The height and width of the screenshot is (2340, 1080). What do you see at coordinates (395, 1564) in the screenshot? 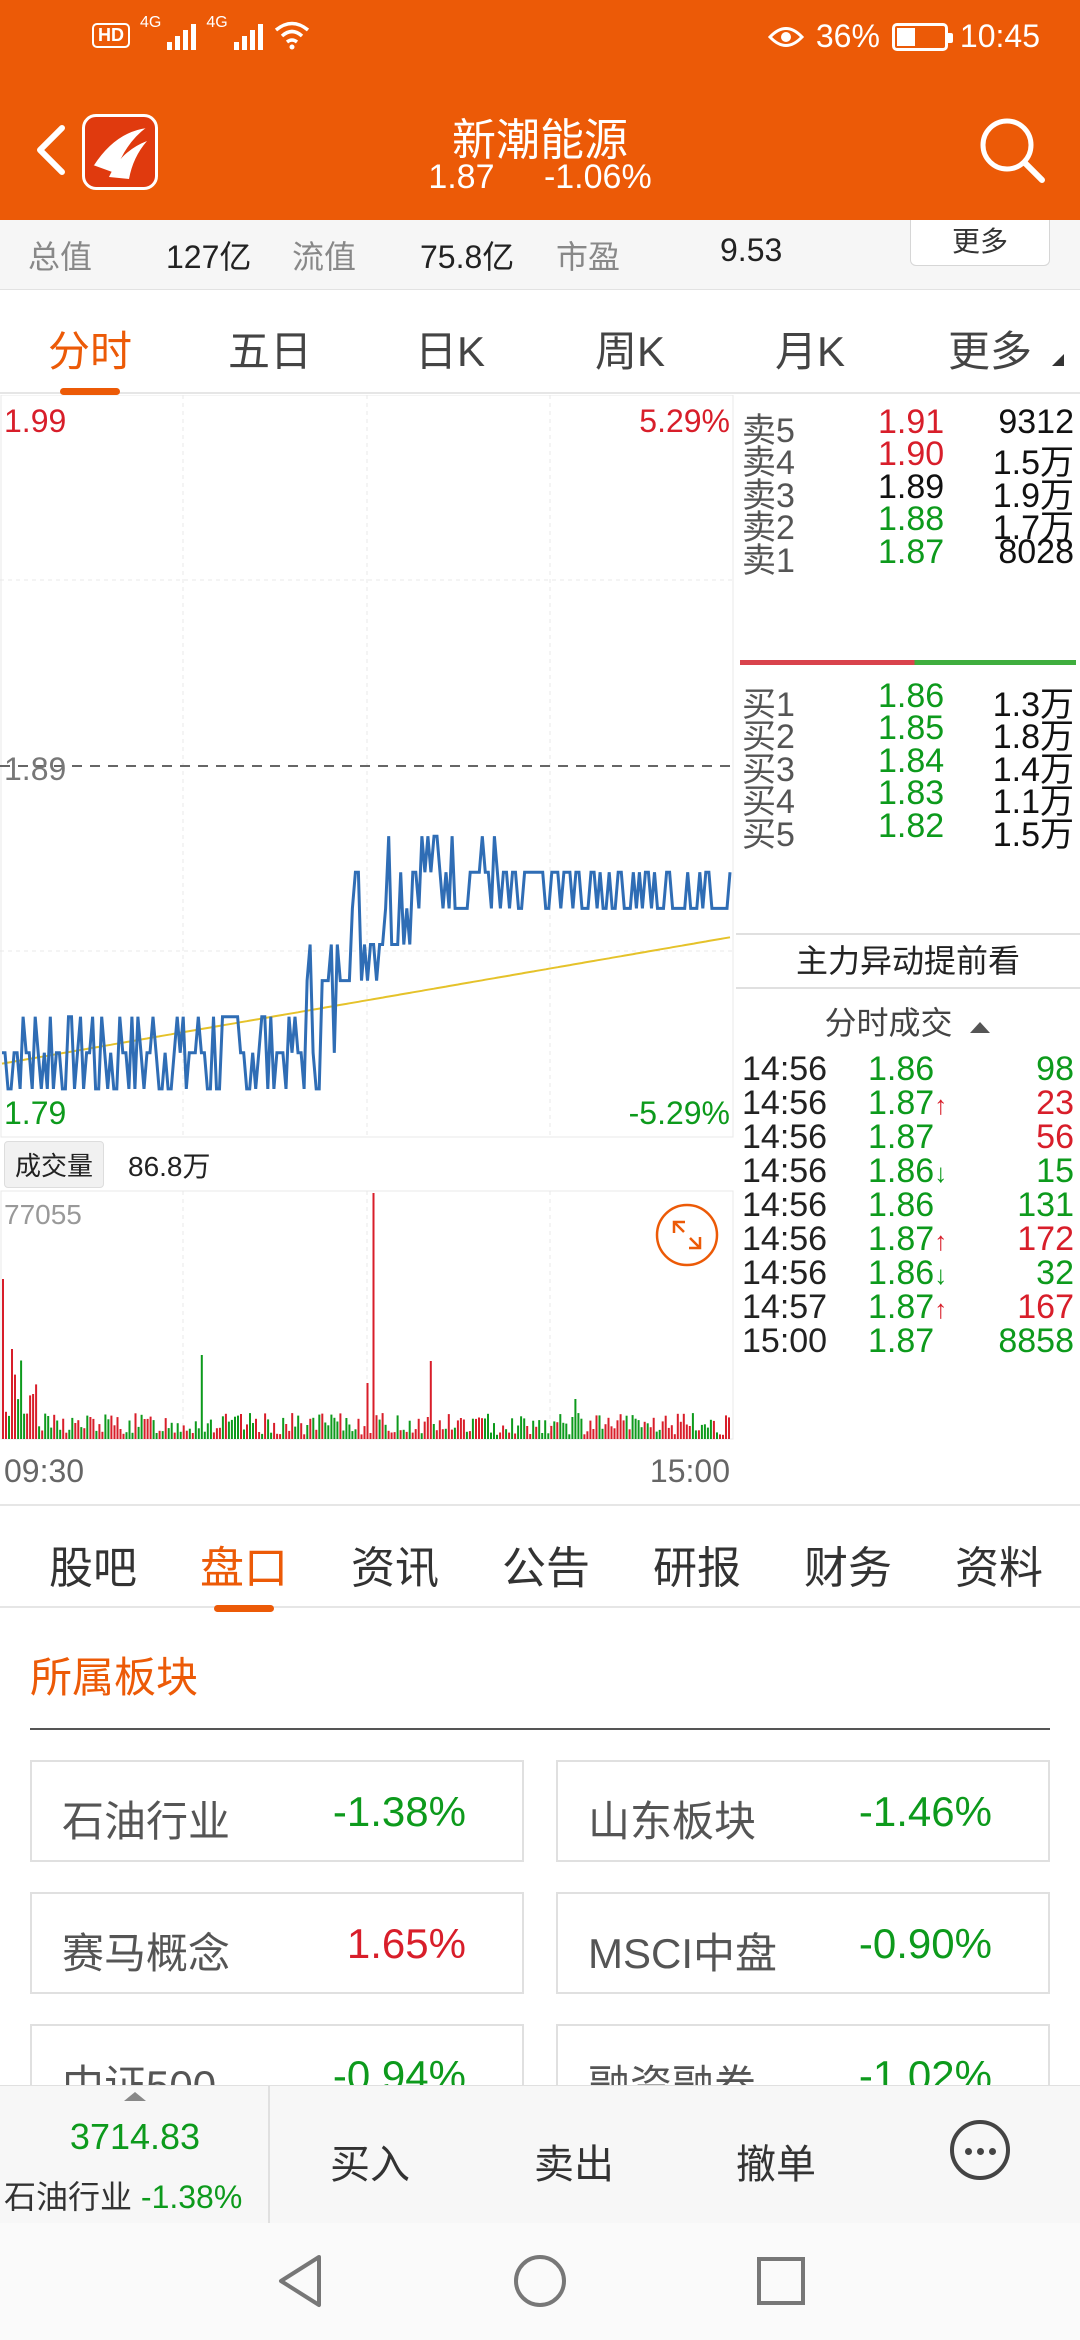
I see `tab-news: 资讯` at bounding box center [395, 1564].